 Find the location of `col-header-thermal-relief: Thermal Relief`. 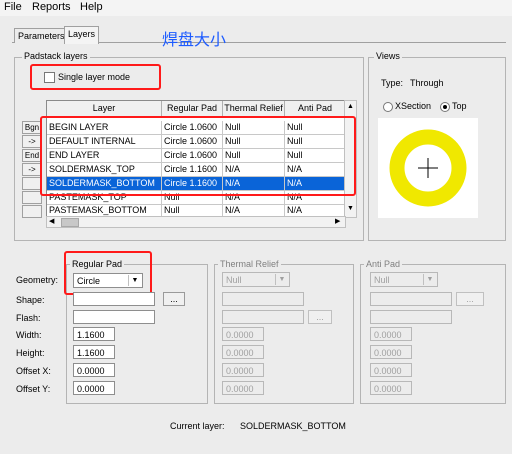

col-header-thermal-relief: Thermal Relief is located at coordinates (254, 109).